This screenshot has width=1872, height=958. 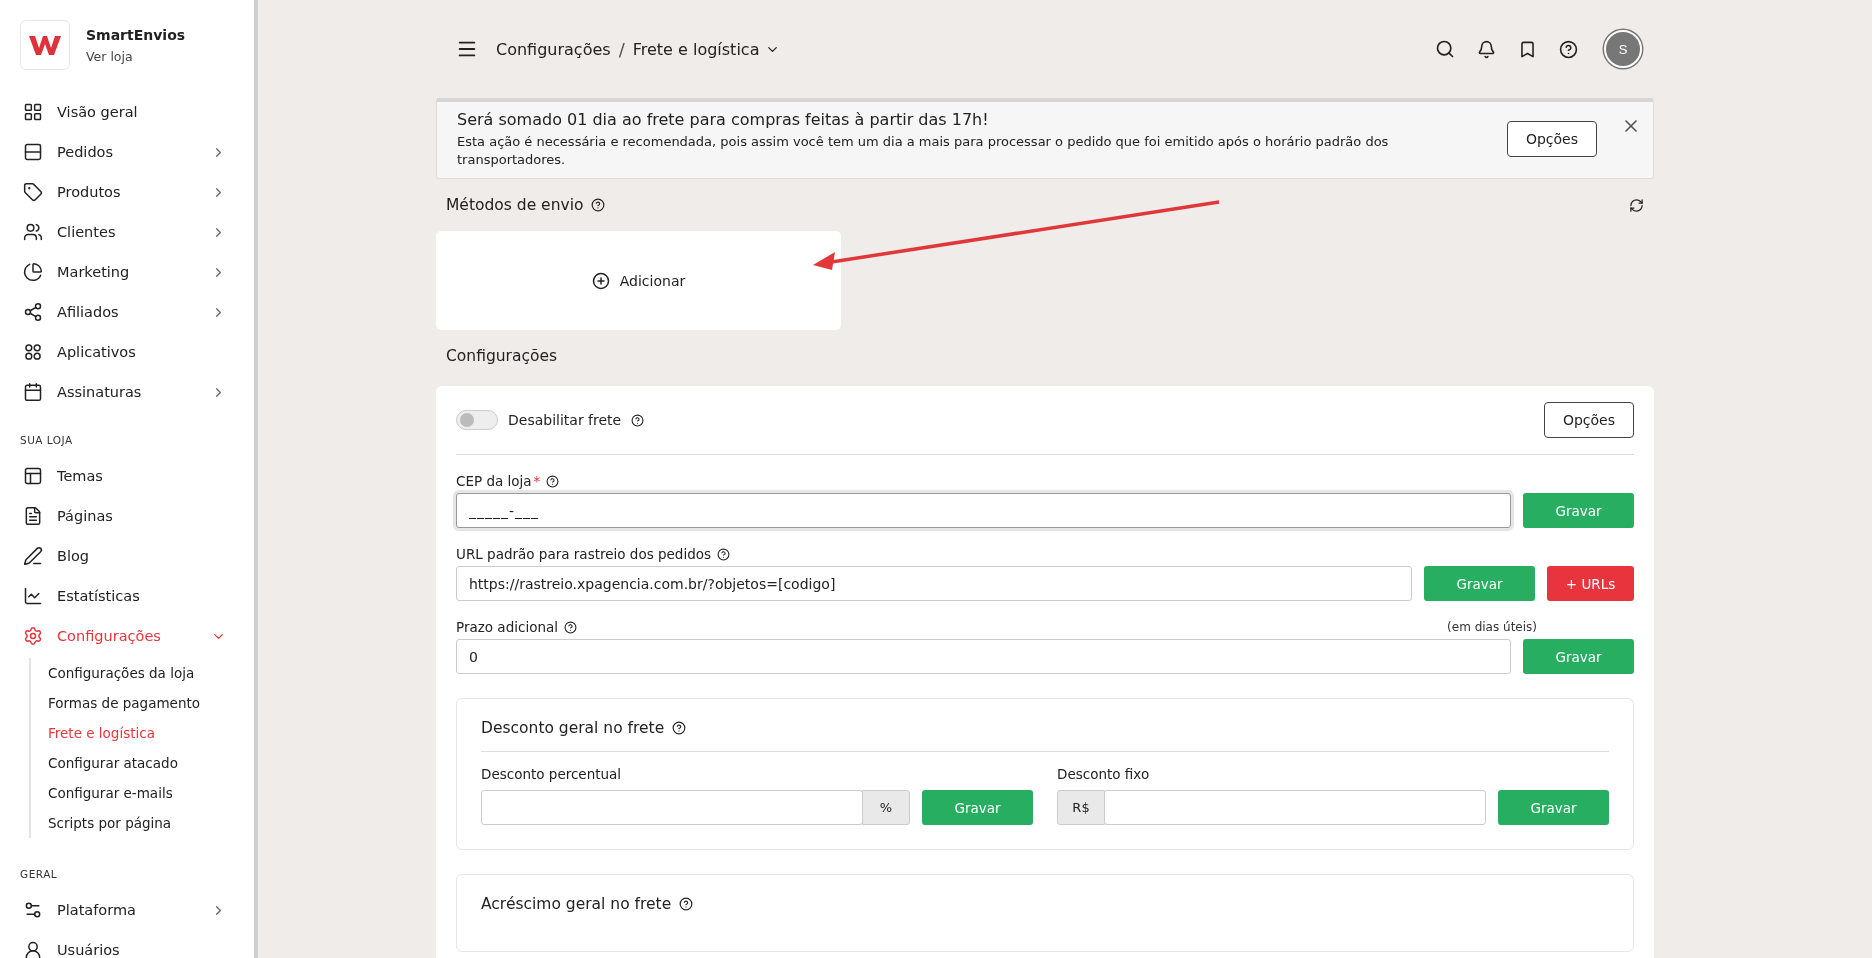 What do you see at coordinates (584, 554) in the screenshot?
I see `field-label: URL padrão para rastreio dos pedidos` at bounding box center [584, 554].